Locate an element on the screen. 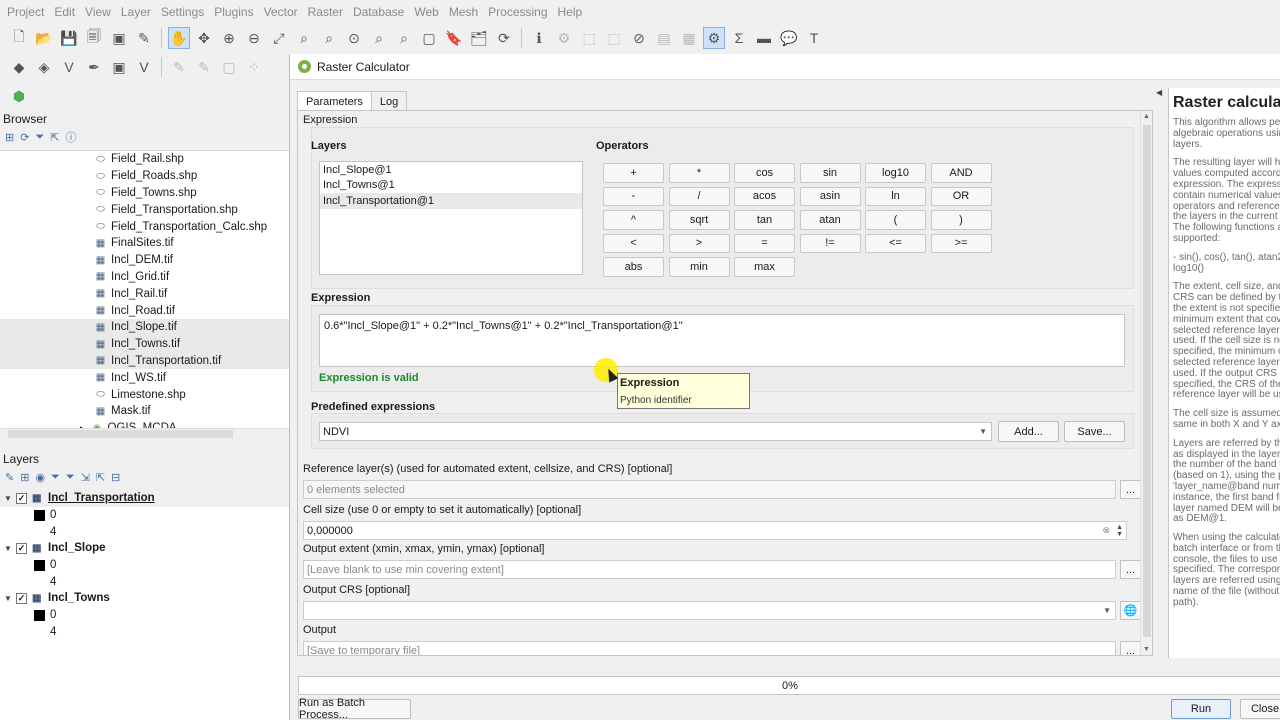 The height and width of the screenshot is (720, 1280). operator-button: != is located at coordinates (830, 243).